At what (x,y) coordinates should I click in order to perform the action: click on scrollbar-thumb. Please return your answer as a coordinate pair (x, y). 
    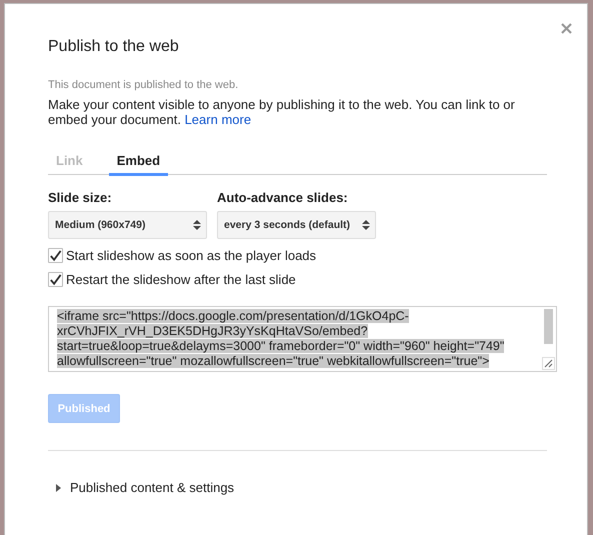
    Looking at the image, I should click on (548, 326).